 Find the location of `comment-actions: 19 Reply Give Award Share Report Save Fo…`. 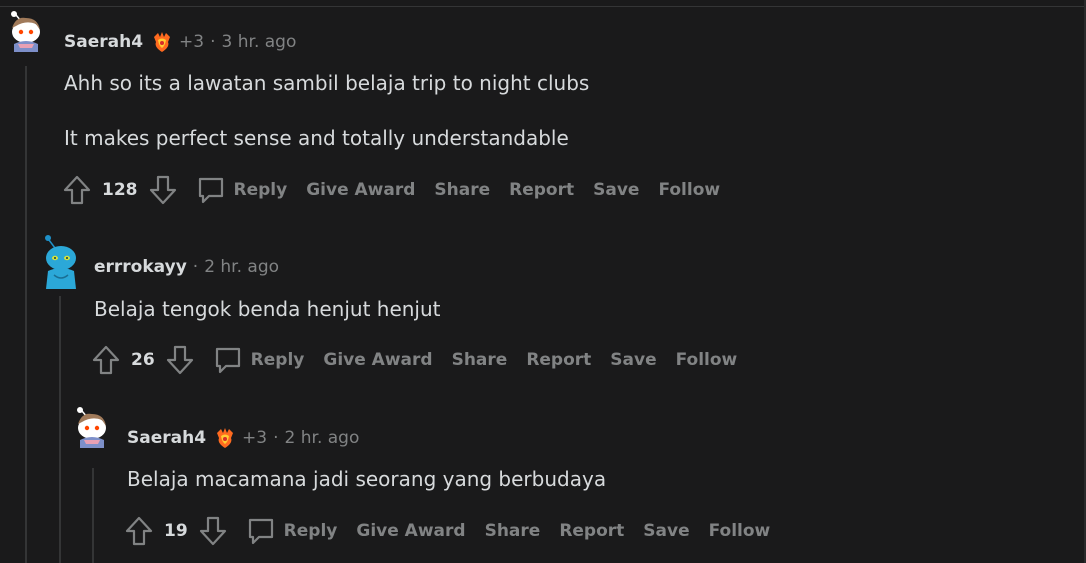

comment-actions: 19 Reply Give Award Share Report Save Fo… is located at coordinates (447, 531).